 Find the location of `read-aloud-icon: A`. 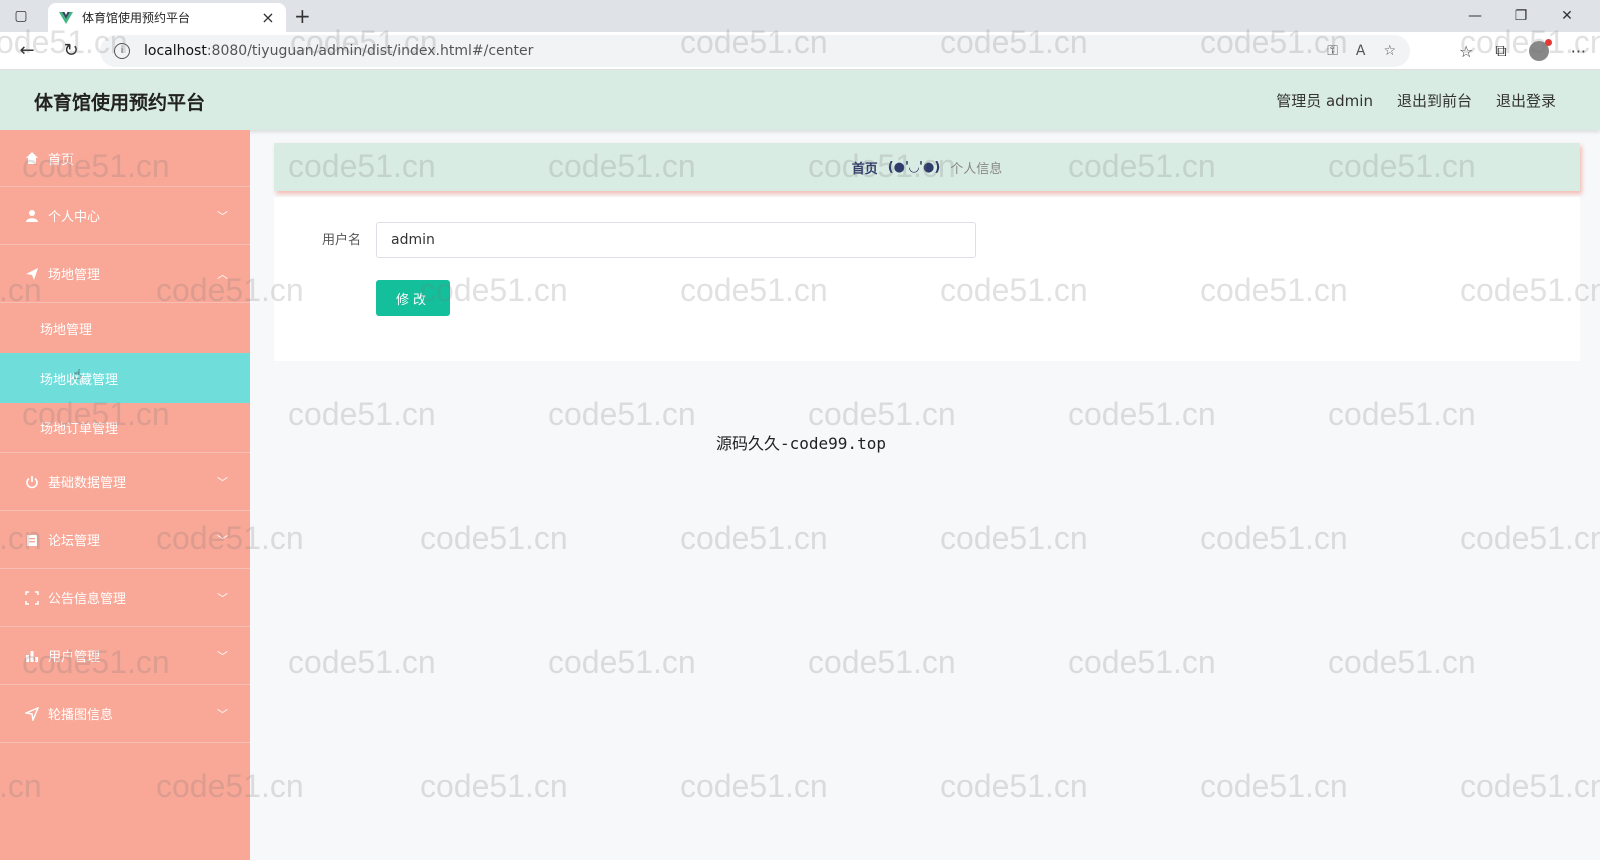

read-aloud-icon: A is located at coordinates (1361, 51).